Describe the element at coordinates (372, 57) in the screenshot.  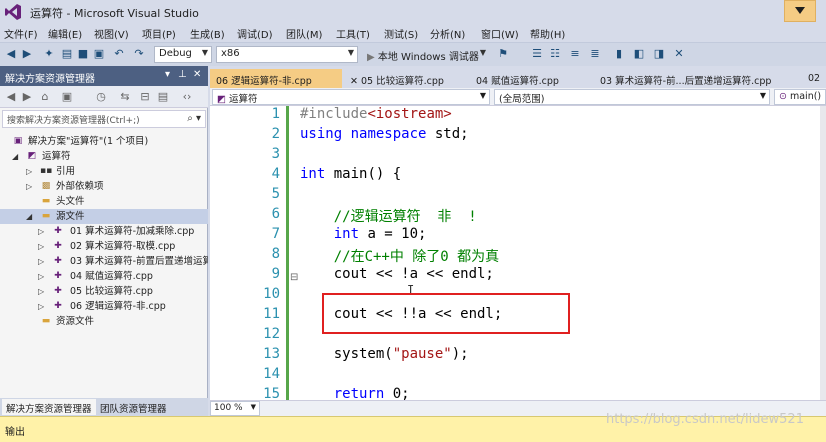
I see `play-icon: ▶` at that location.